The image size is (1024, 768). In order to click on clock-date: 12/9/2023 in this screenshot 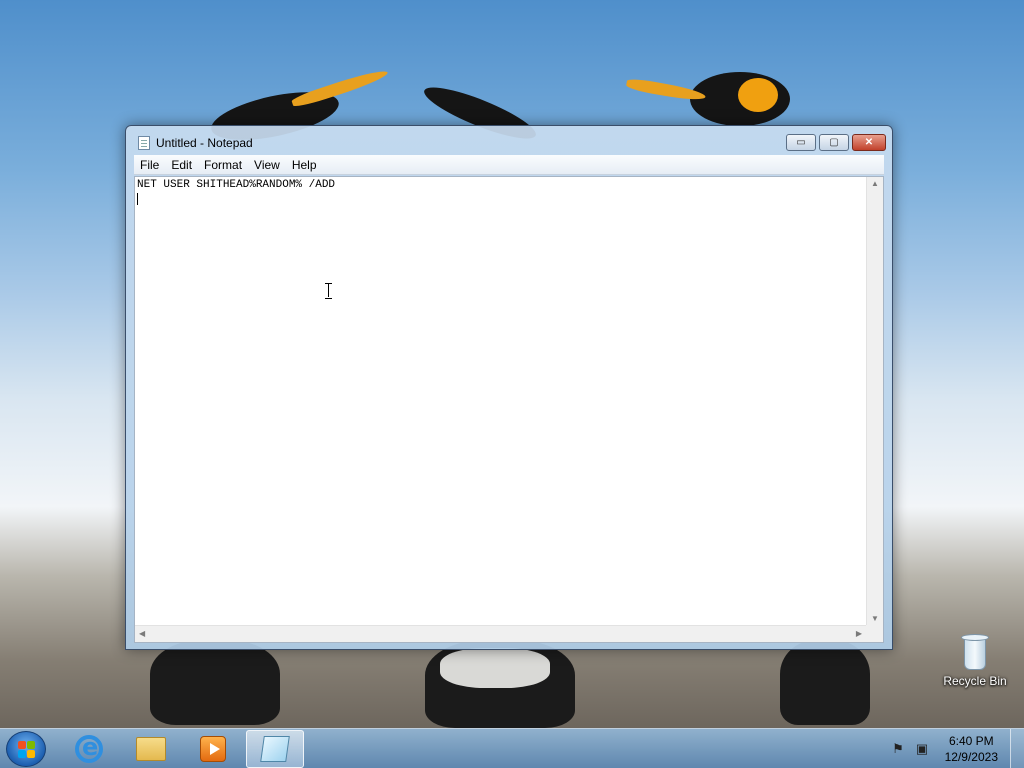, I will do `click(971, 757)`.